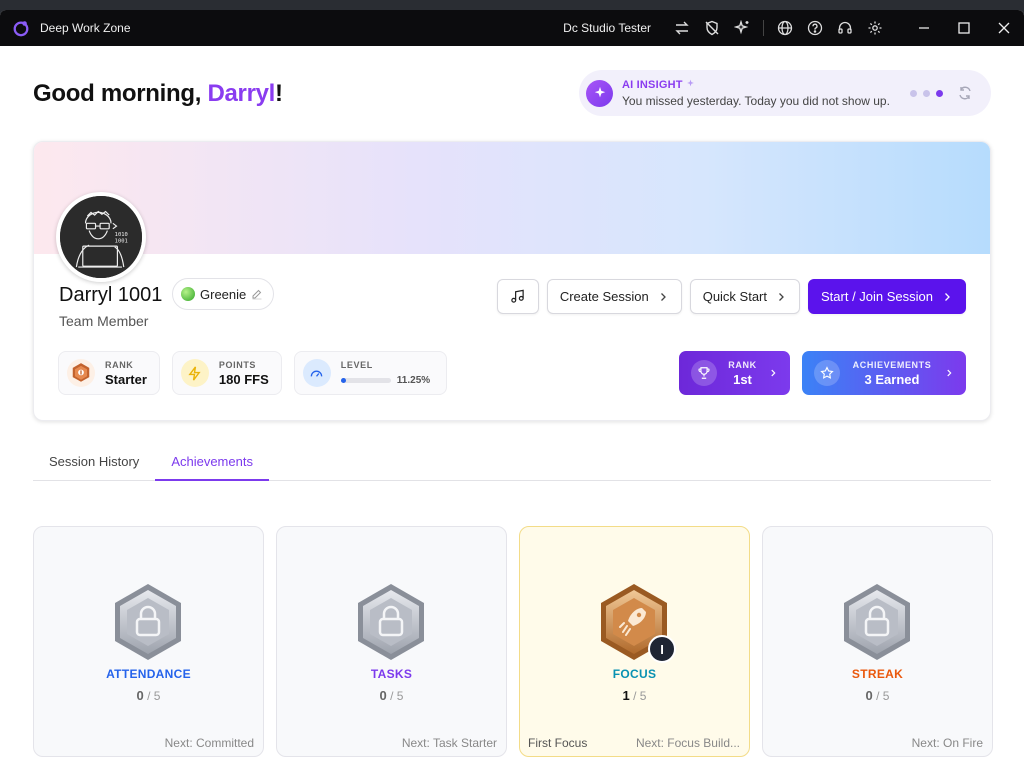 This screenshot has height=782, width=1024. I want to click on achievement-progress: 1 / 5, so click(634, 695).